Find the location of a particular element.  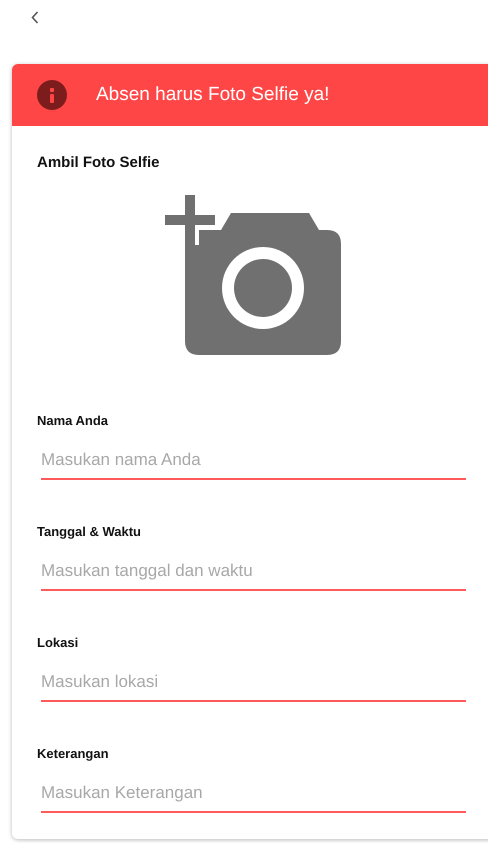

info-icon is located at coordinates (52, 95).